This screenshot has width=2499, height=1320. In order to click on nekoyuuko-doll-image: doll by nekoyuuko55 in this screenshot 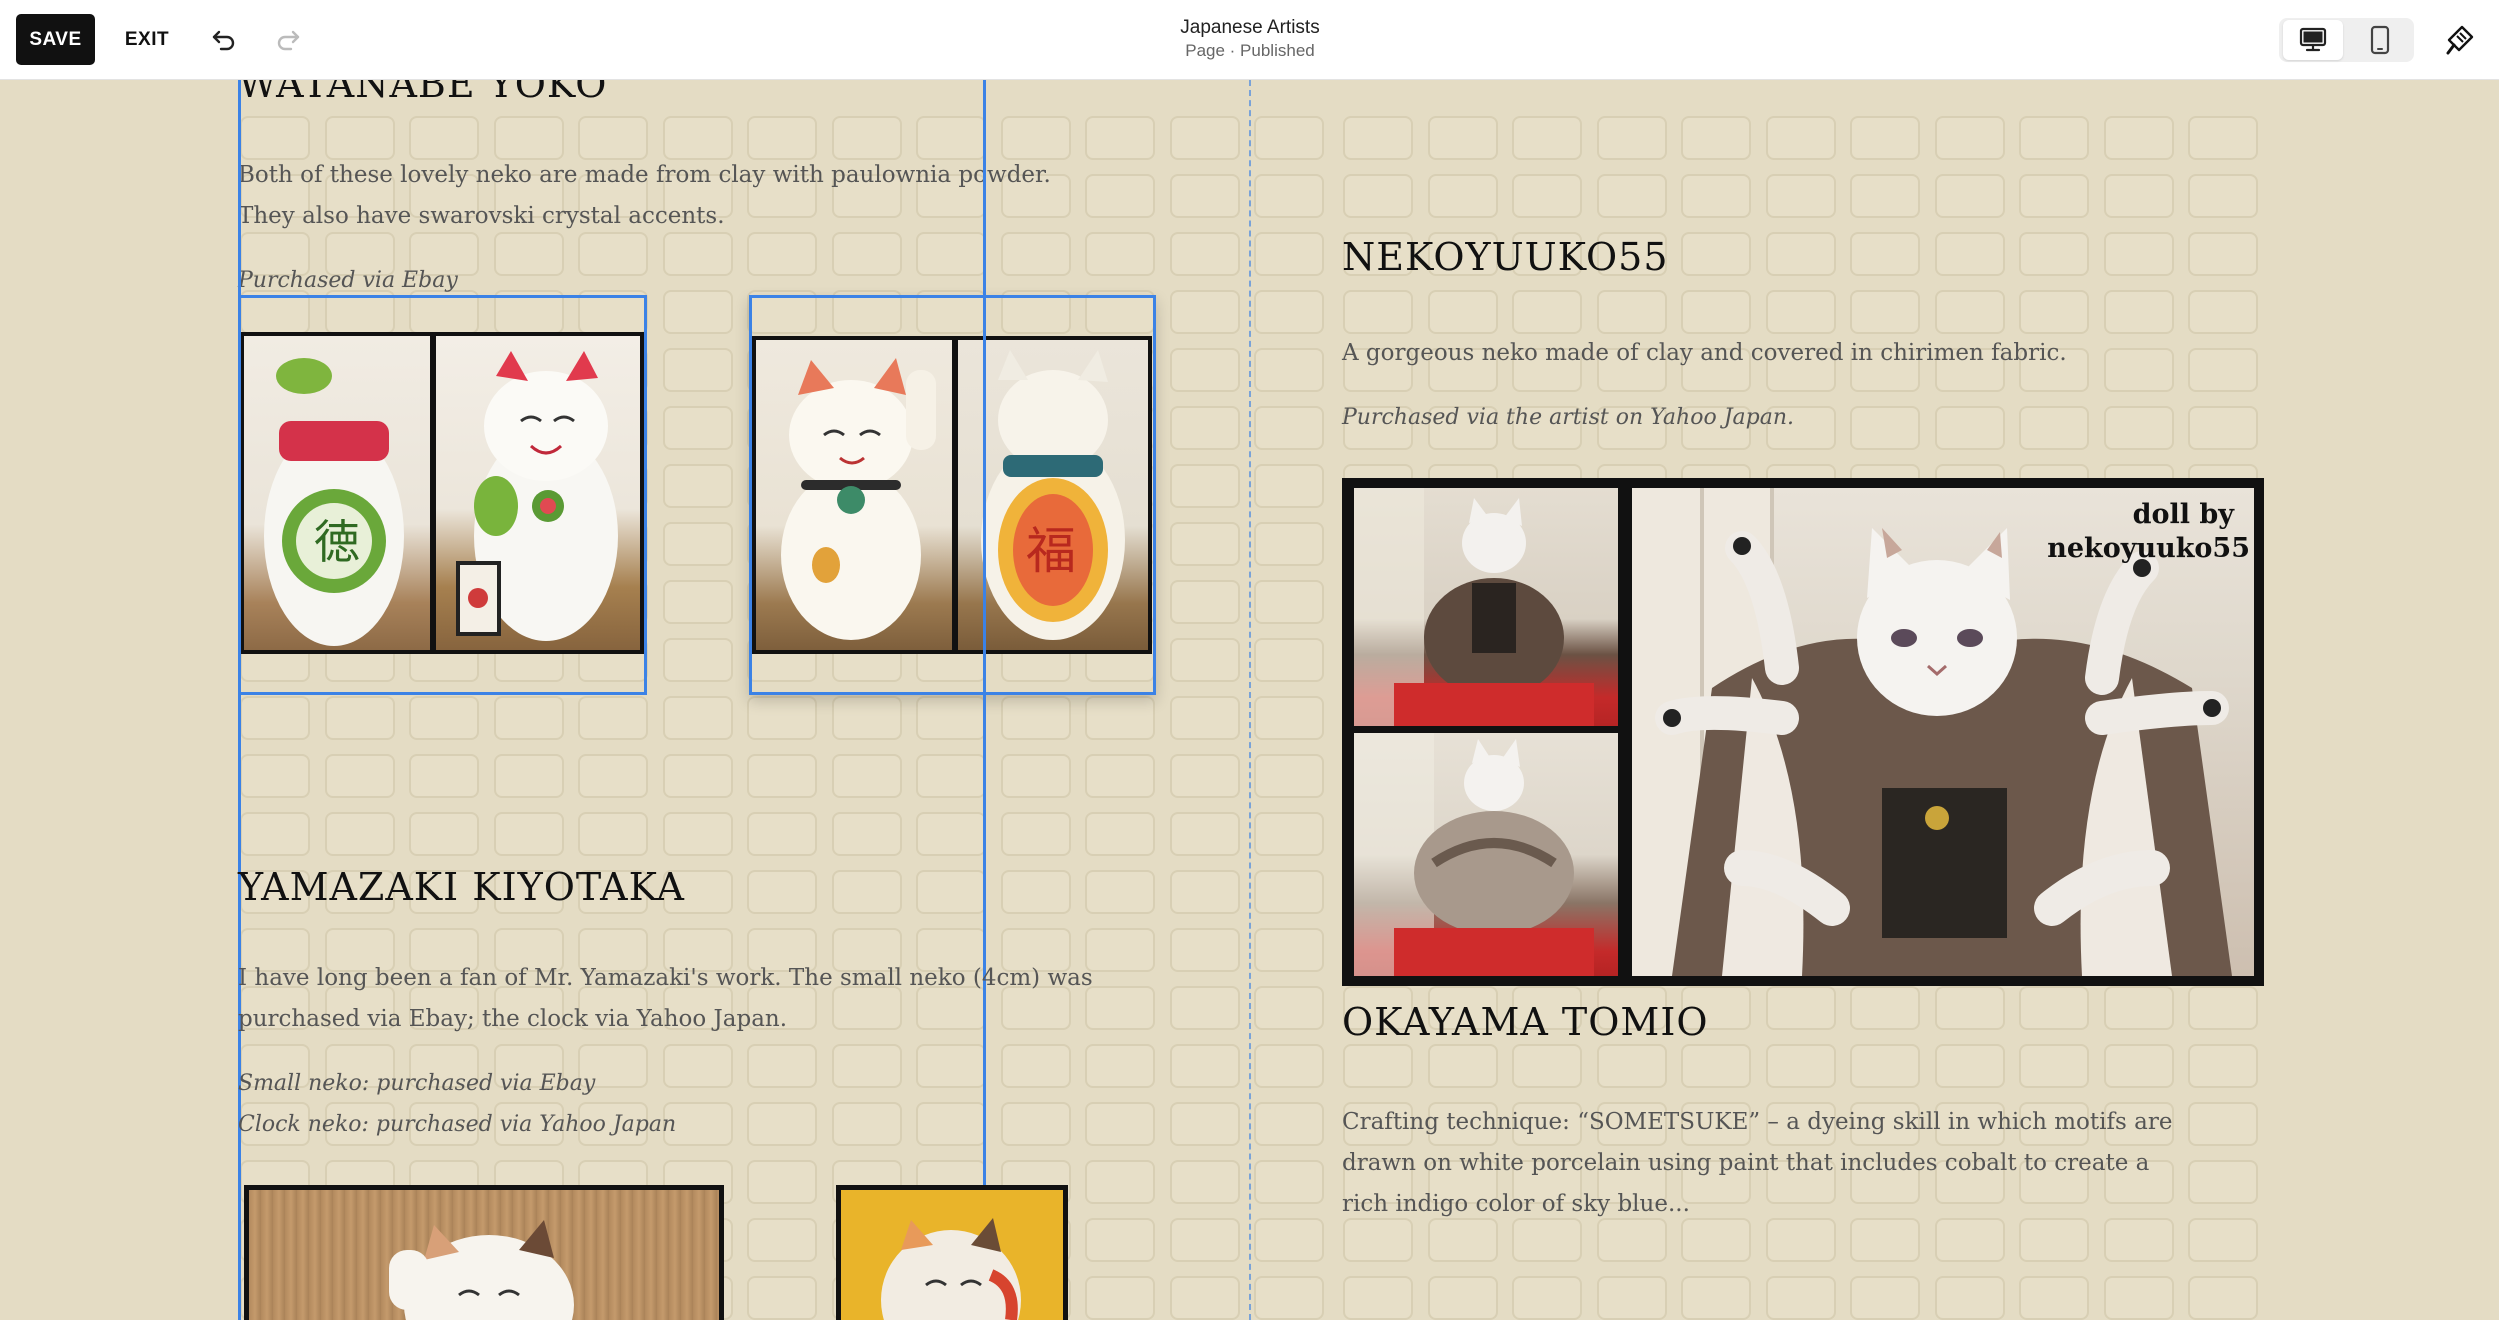, I will do `click(1803, 732)`.